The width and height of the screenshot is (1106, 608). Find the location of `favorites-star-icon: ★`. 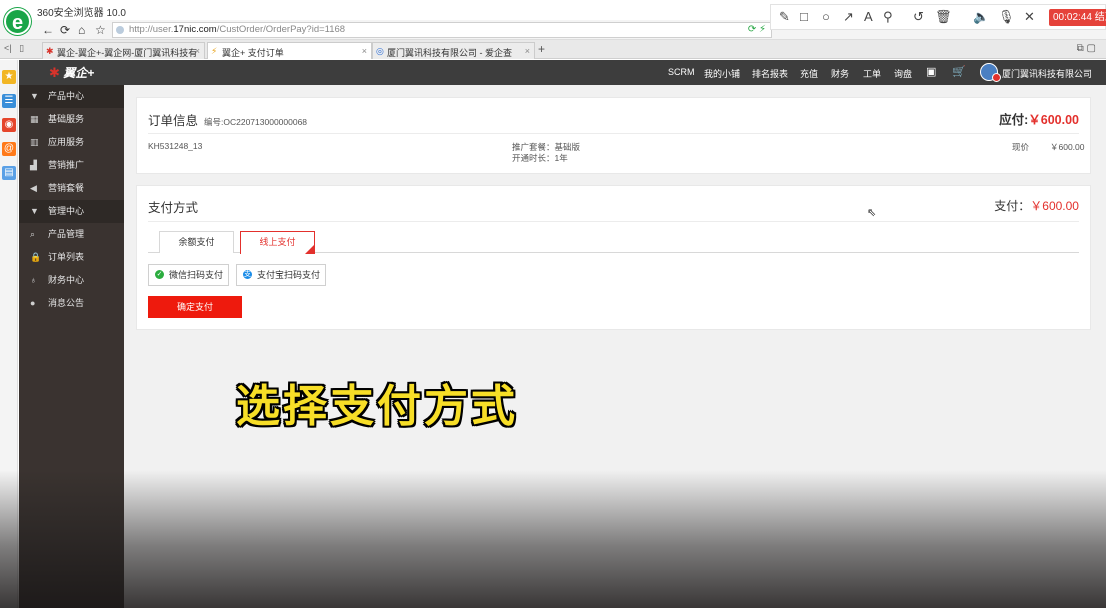

favorites-star-icon: ★ is located at coordinates (9, 77).